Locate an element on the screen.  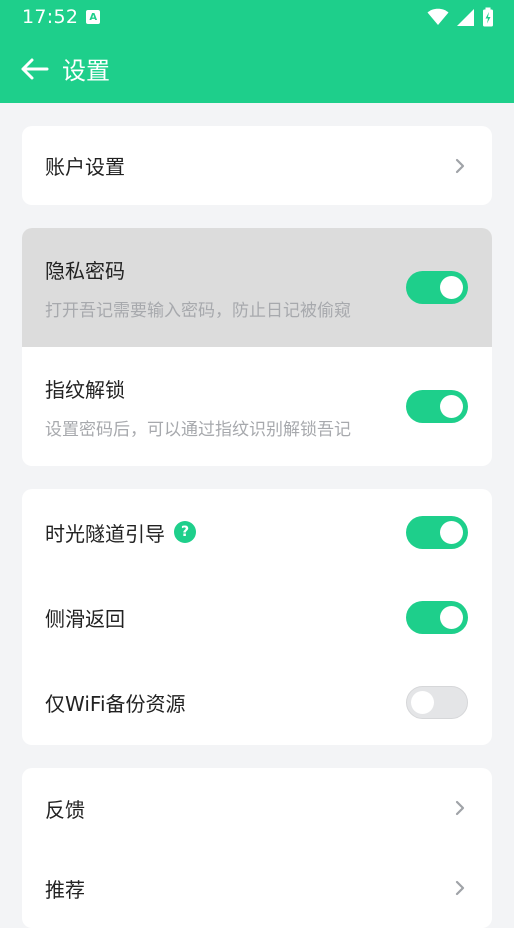
status-right is located at coordinates (460, 17).